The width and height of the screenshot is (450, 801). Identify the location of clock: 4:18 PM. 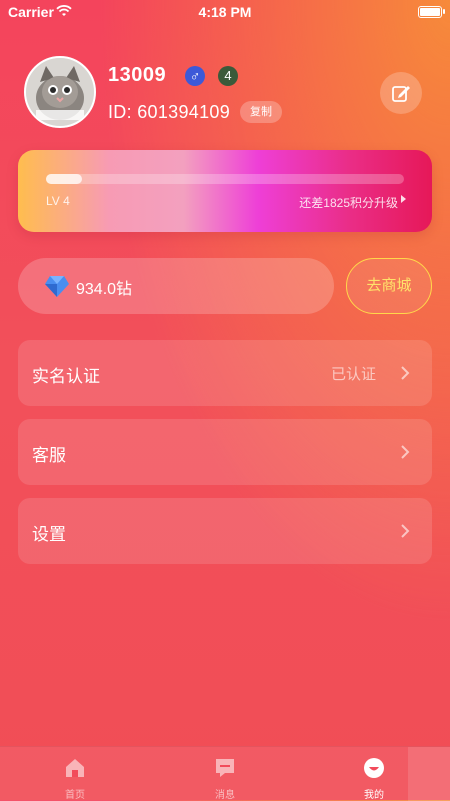
(225, 12).